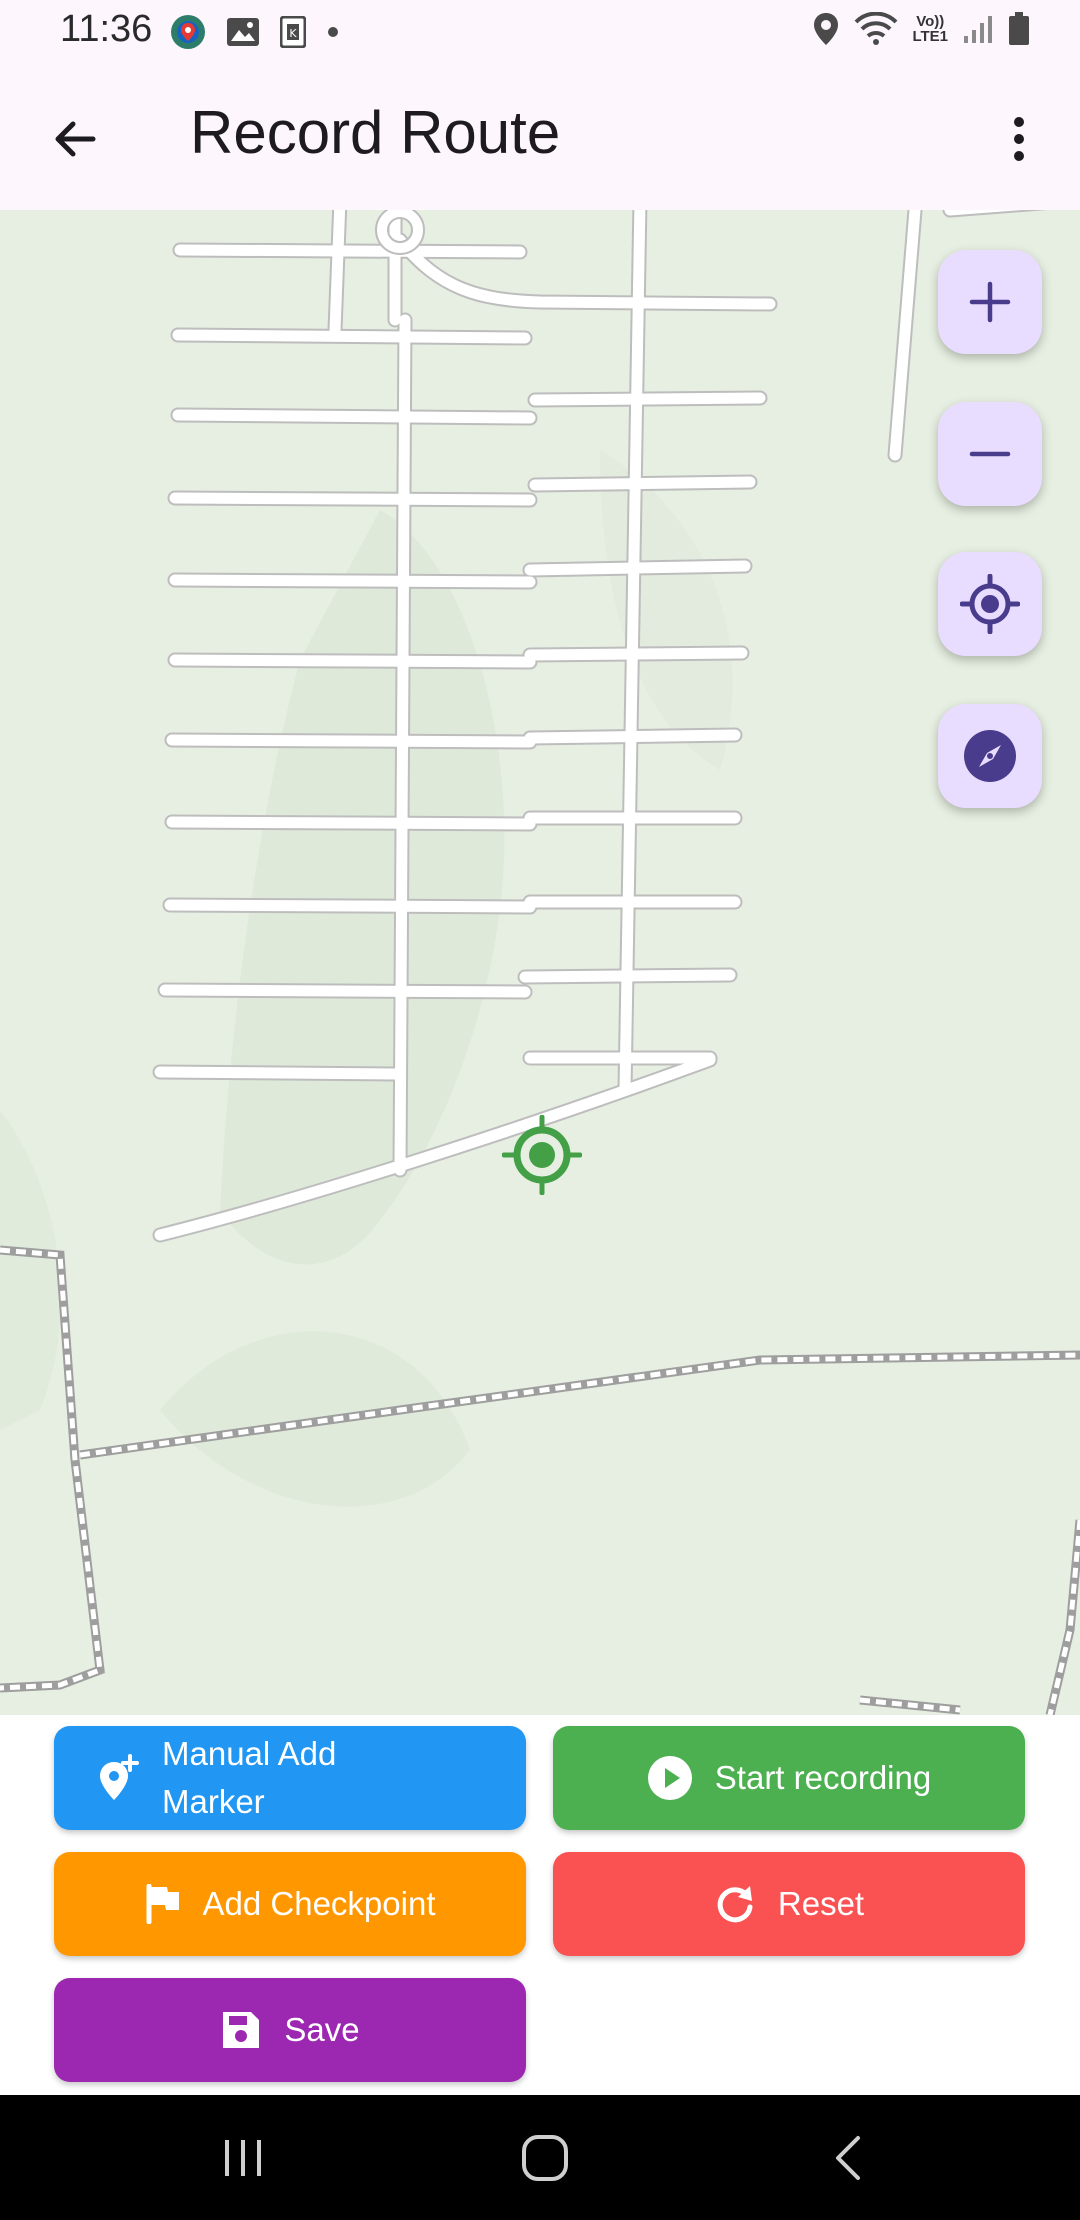 The height and width of the screenshot is (2220, 1080). I want to click on status-left-icons: K, so click(255, 32).